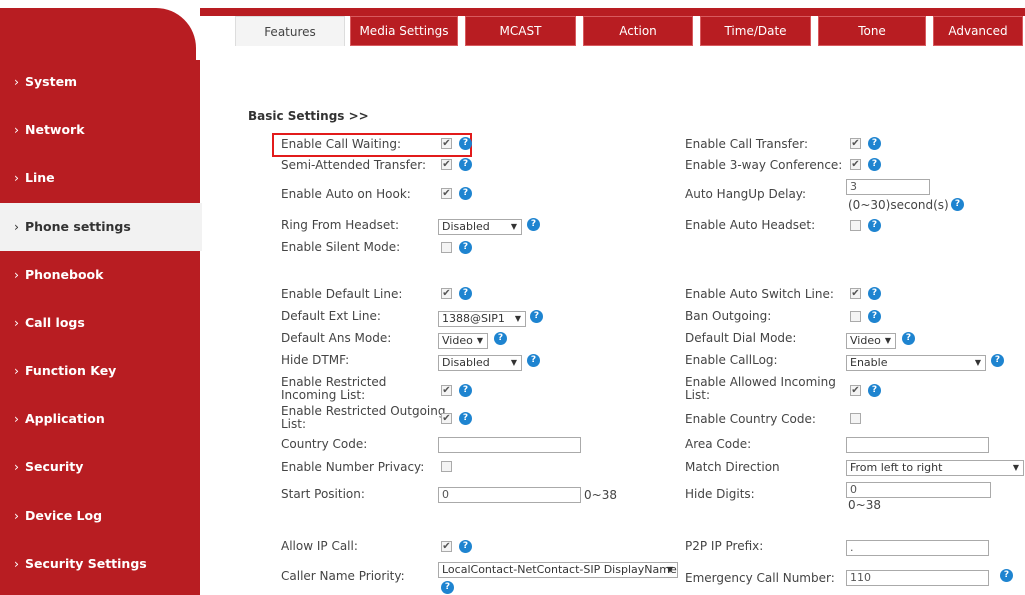 The height and width of the screenshot is (595, 1025). What do you see at coordinates (340, 225) in the screenshot?
I see `label-ring-from-headset: Ring From Headset:` at bounding box center [340, 225].